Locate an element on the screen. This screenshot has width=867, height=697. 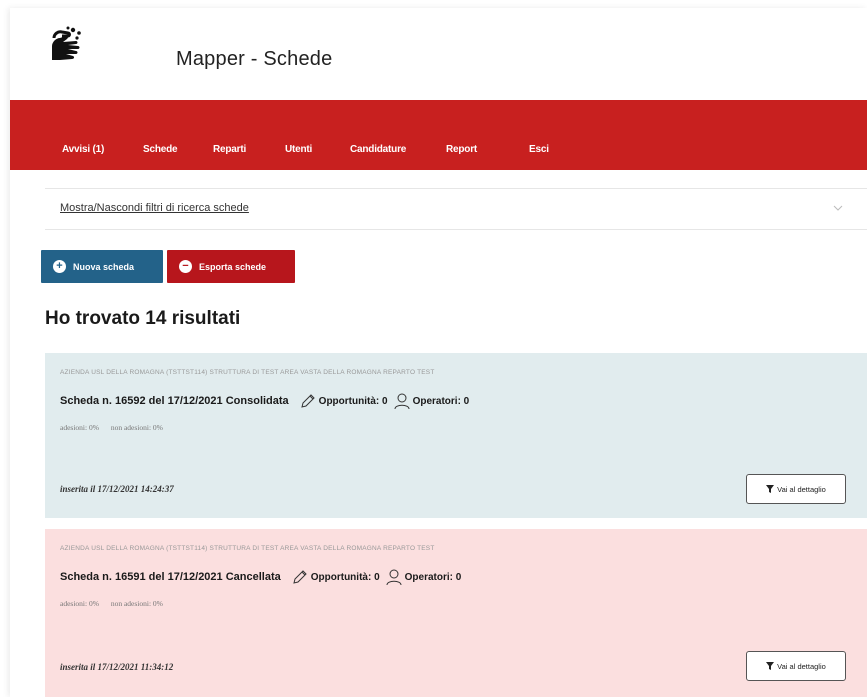
filter-toggle-link: Mostra/Nascondi filtri di ricerca schede is located at coordinates (154, 208).